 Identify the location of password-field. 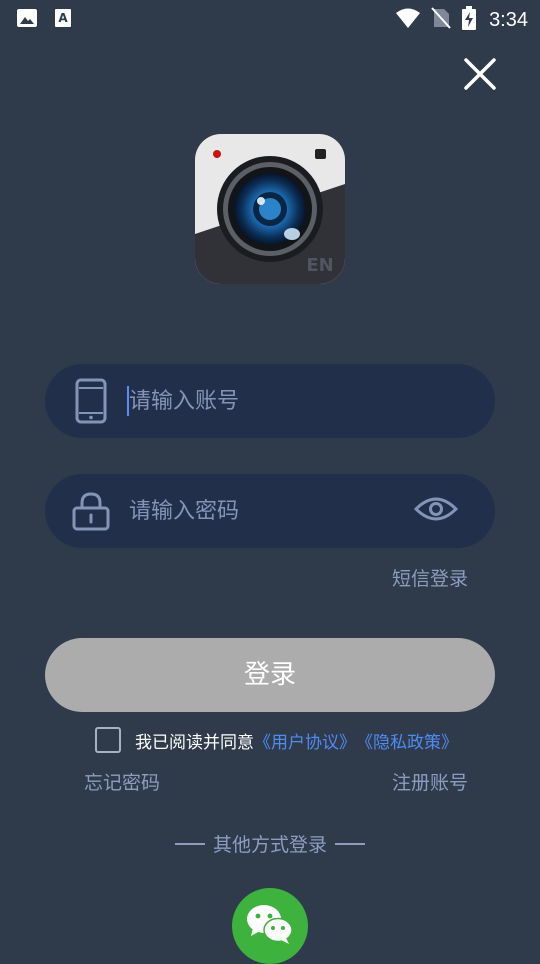
(270, 511).